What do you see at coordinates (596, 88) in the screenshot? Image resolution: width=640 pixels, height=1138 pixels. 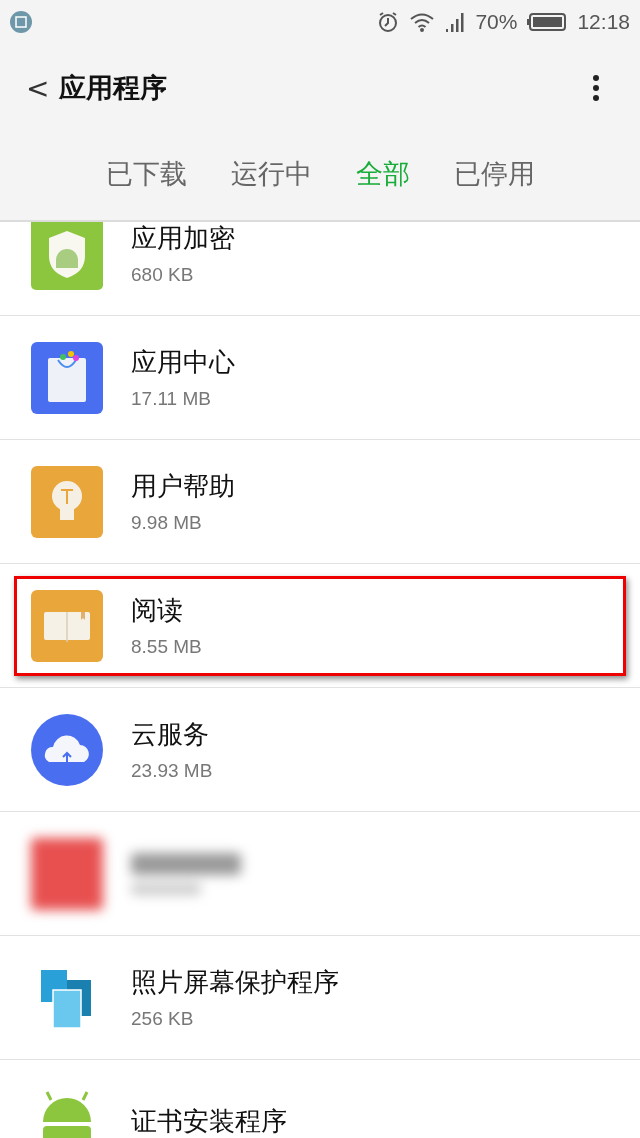 I see `more-options-icon` at bounding box center [596, 88].